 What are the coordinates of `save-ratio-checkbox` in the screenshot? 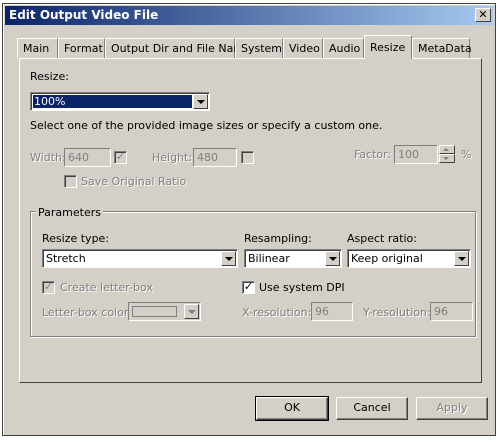 It's located at (70, 181).